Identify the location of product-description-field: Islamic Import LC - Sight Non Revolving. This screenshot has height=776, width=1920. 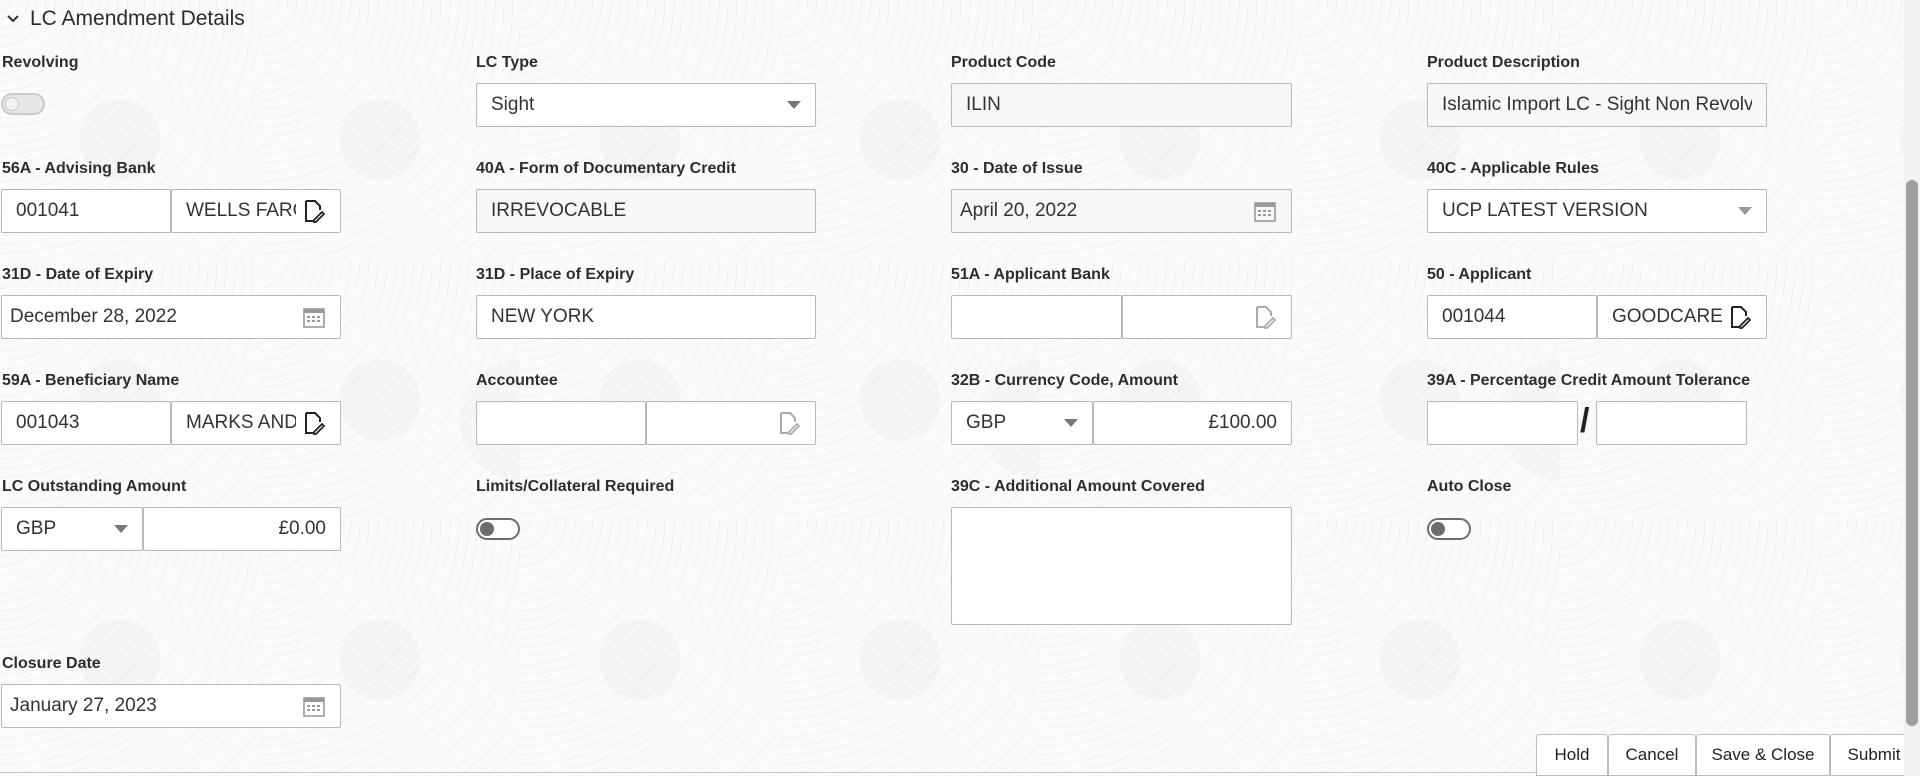
(1597, 105).